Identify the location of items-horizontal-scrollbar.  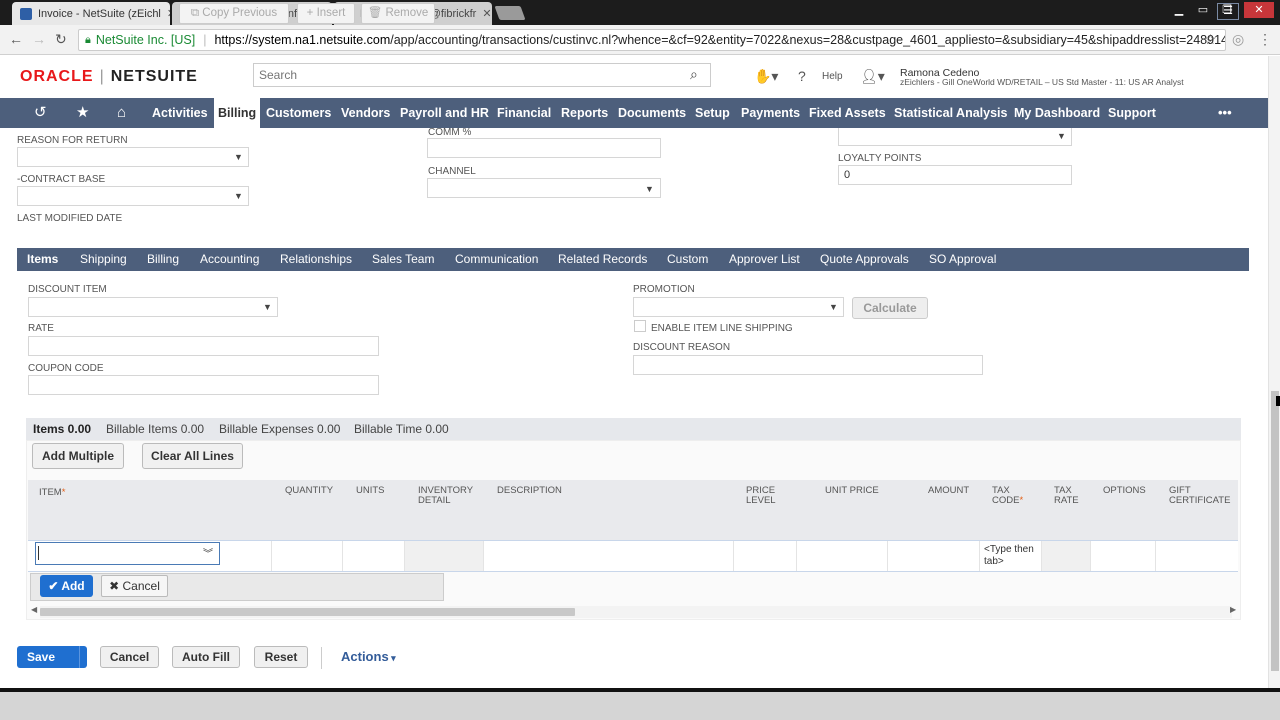
(636, 612).